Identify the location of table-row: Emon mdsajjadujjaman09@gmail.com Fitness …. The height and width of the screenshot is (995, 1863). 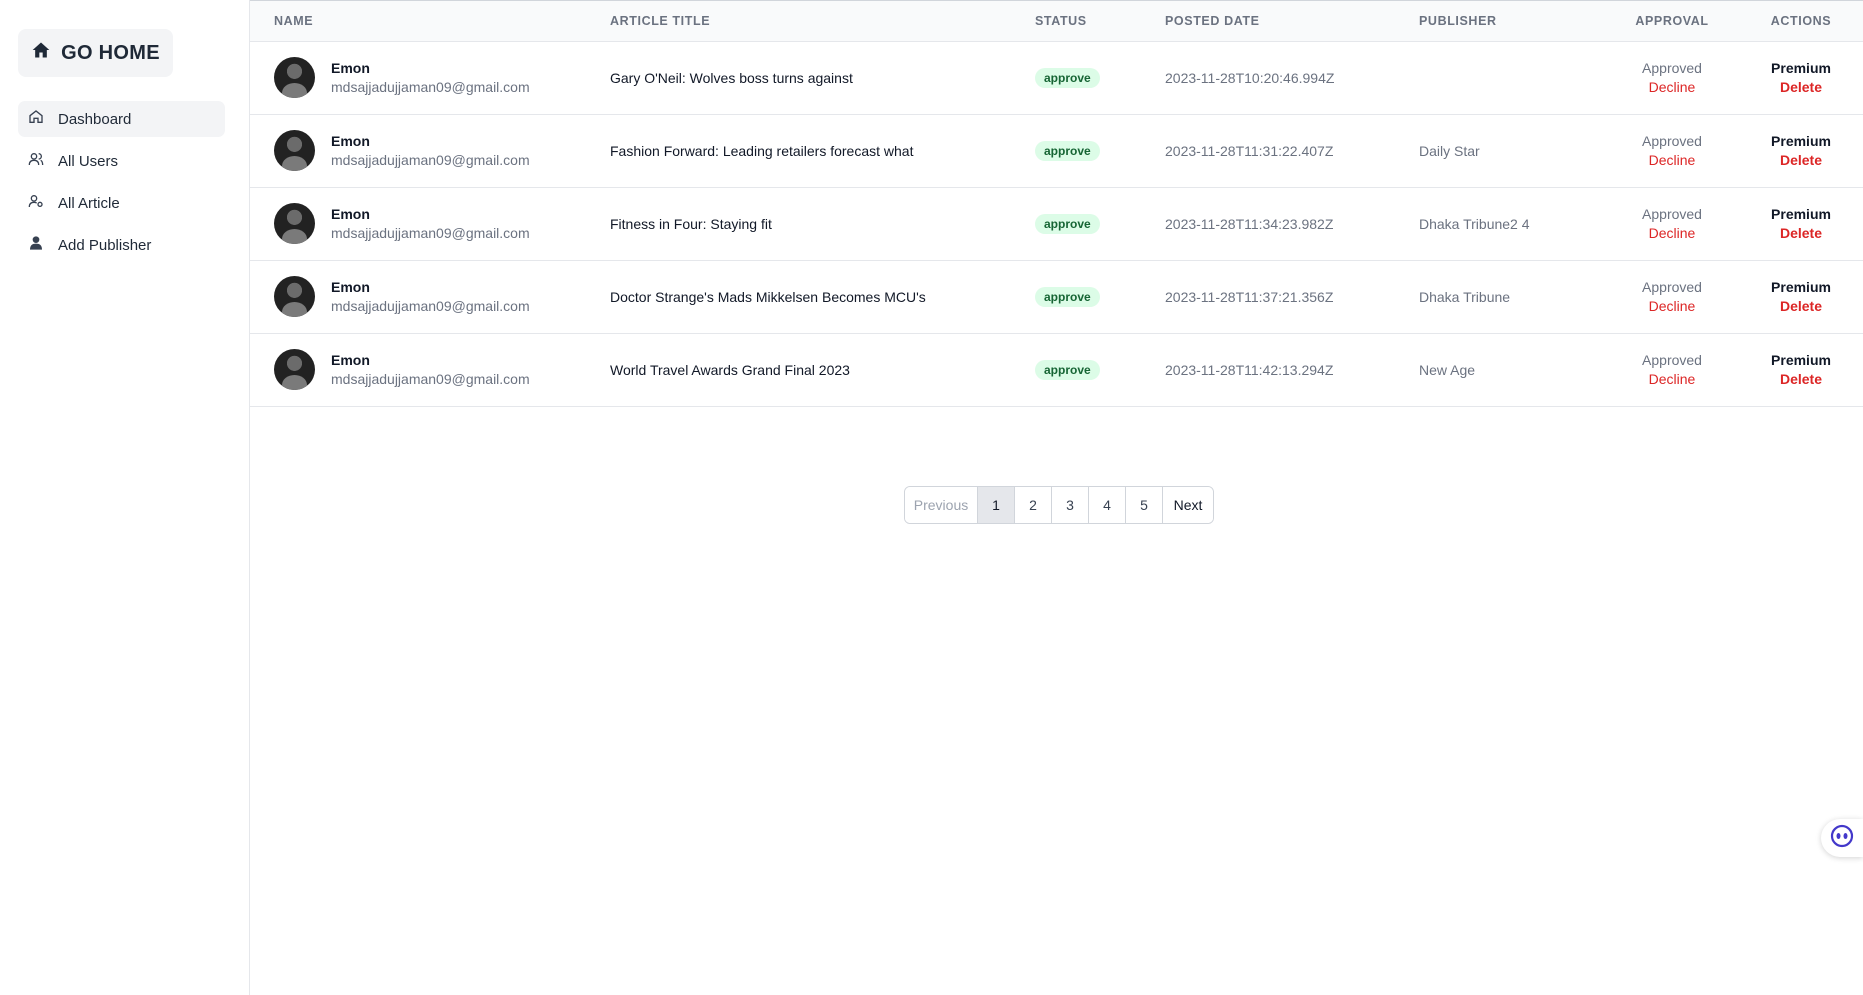
(1056, 223).